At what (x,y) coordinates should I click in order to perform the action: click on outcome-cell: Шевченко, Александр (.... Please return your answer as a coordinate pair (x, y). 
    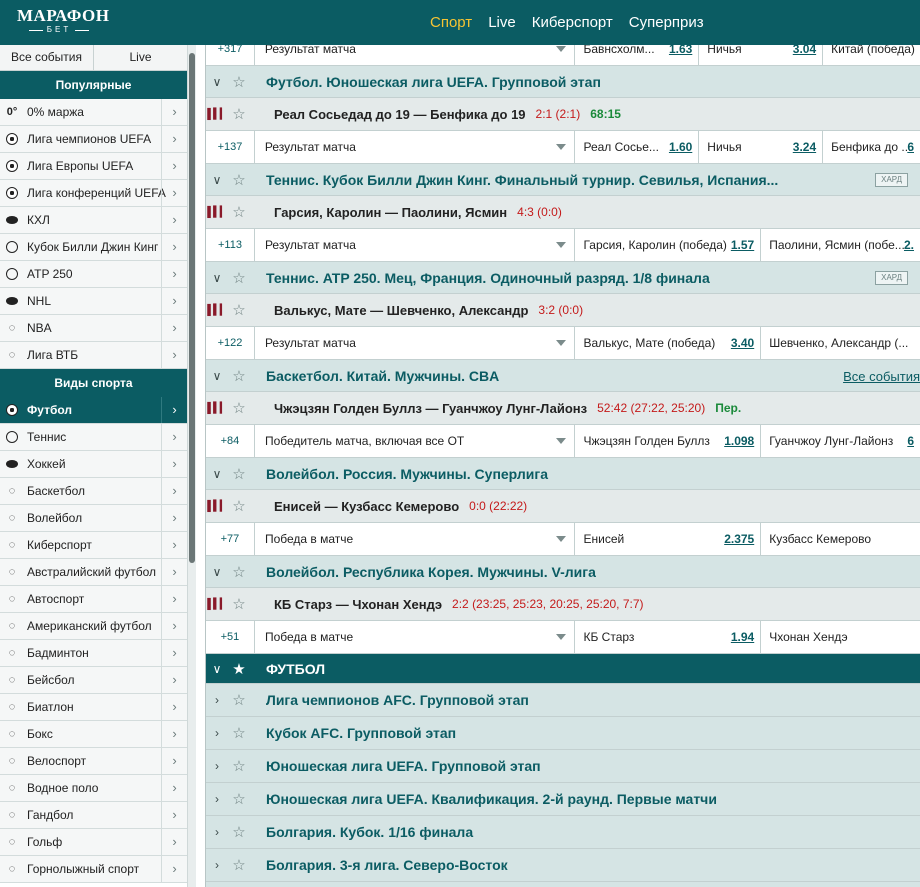
    Looking at the image, I should click on (840, 343).